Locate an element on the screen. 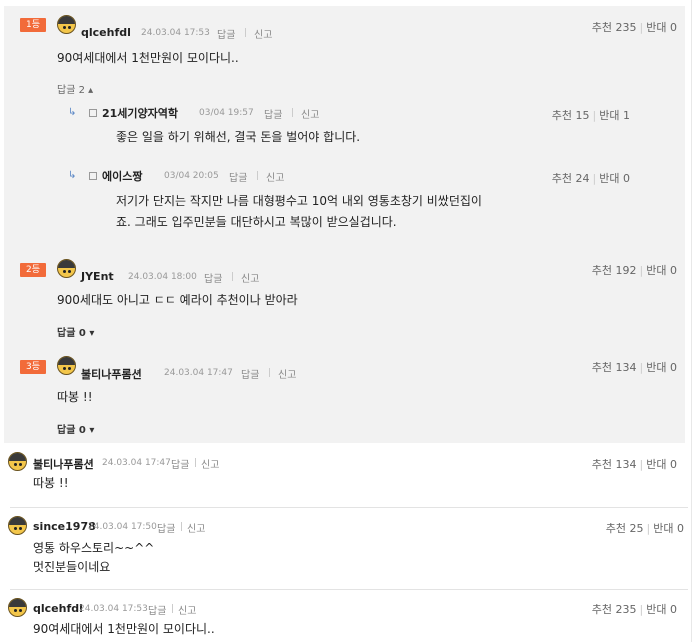  rank-badge: 3등 is located at coordinates (33, 367).